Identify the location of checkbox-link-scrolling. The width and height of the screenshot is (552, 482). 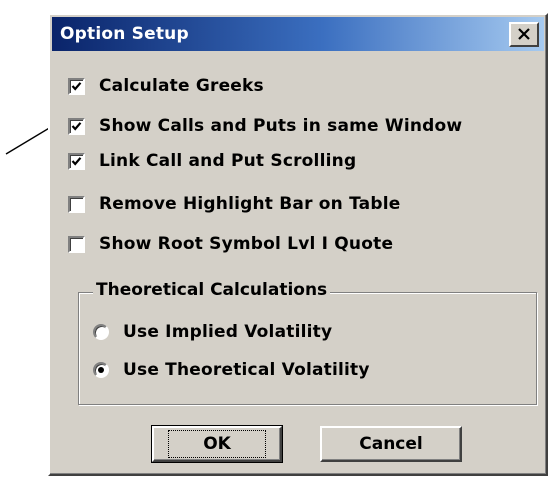
(76, 161).